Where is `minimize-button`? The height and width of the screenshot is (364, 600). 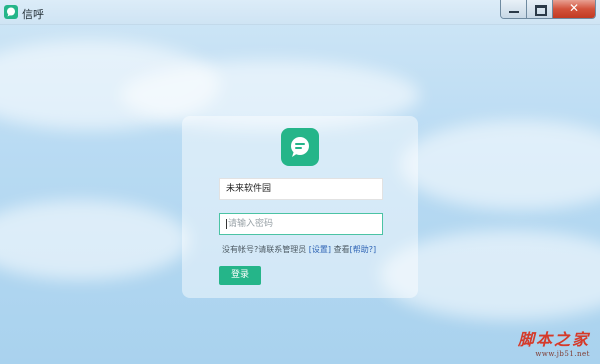
minimize-button is located at coordinates (514, 9).